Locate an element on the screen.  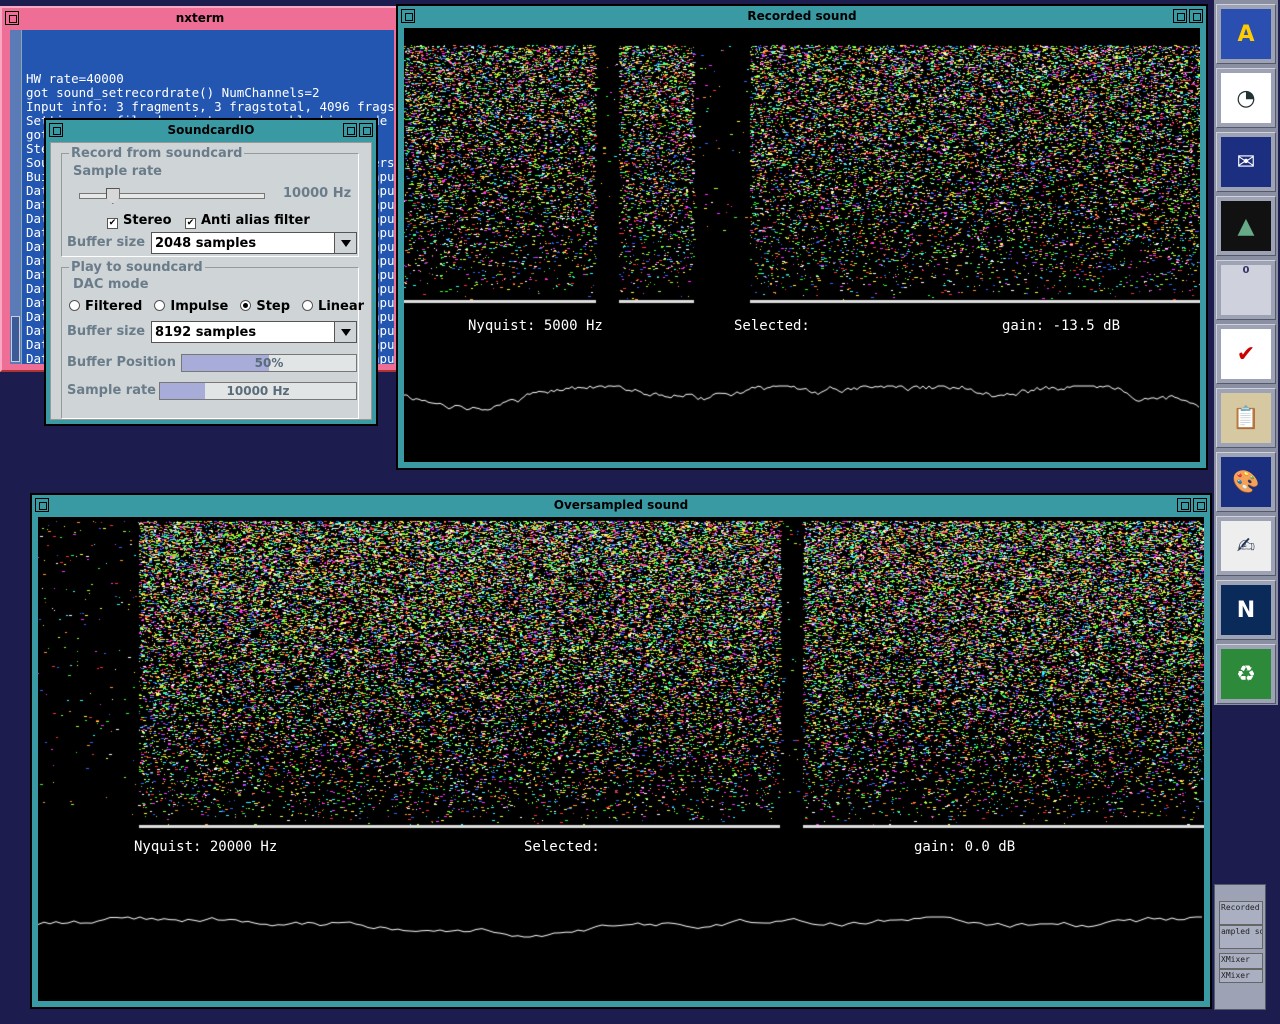
stereo-checkbox: ✔ Stereo is located at coordinates (139, 221).